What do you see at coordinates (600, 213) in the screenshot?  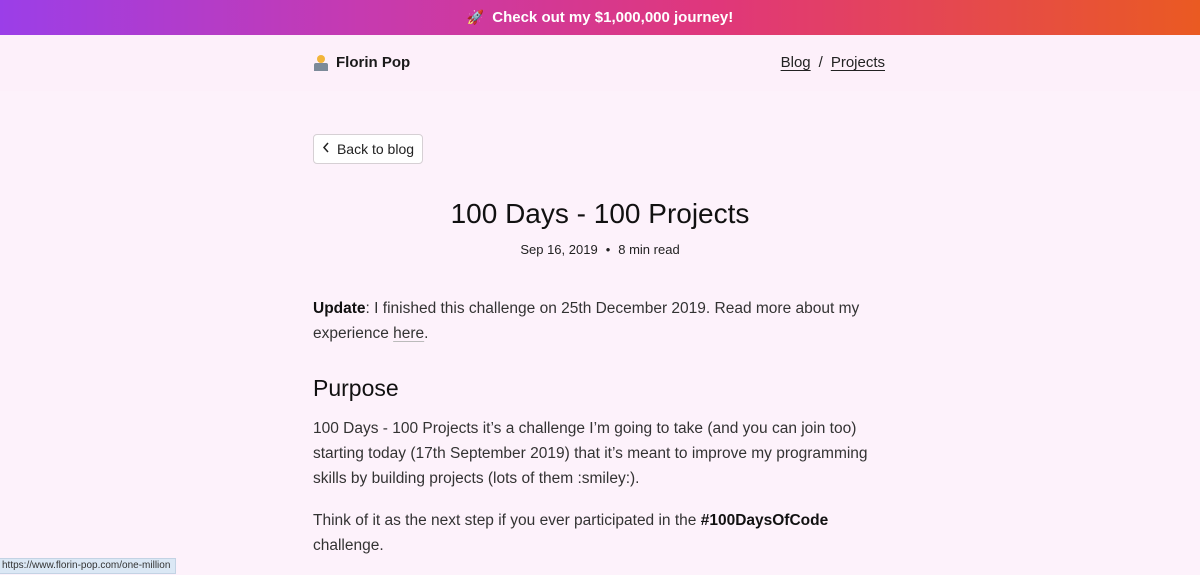 I see `post-title: 100 Days - 100 Projects` at bounding box center [600, 213].